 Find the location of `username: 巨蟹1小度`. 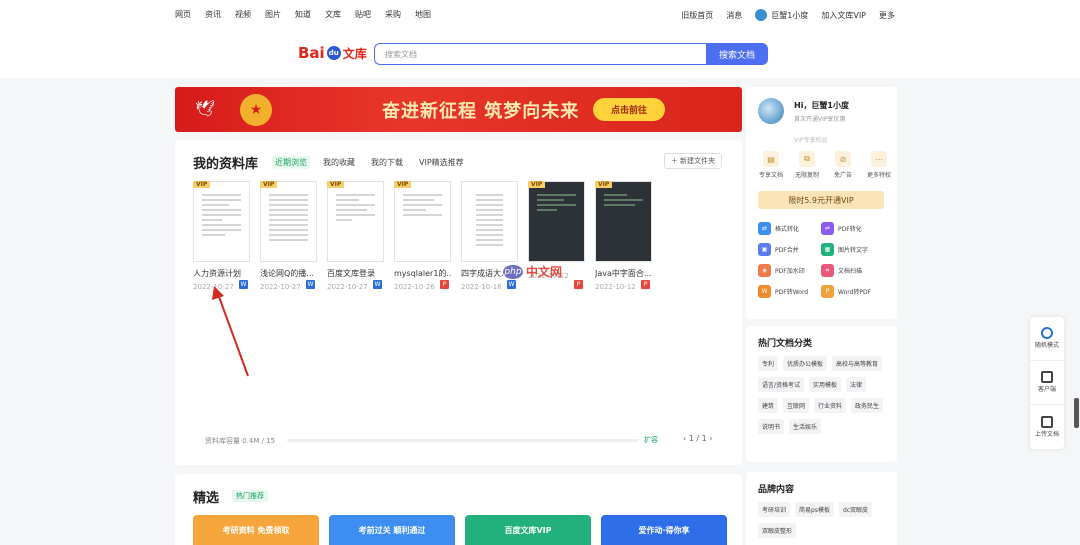

username: 巨蟹1小度 is located at coordinates (790, 15).